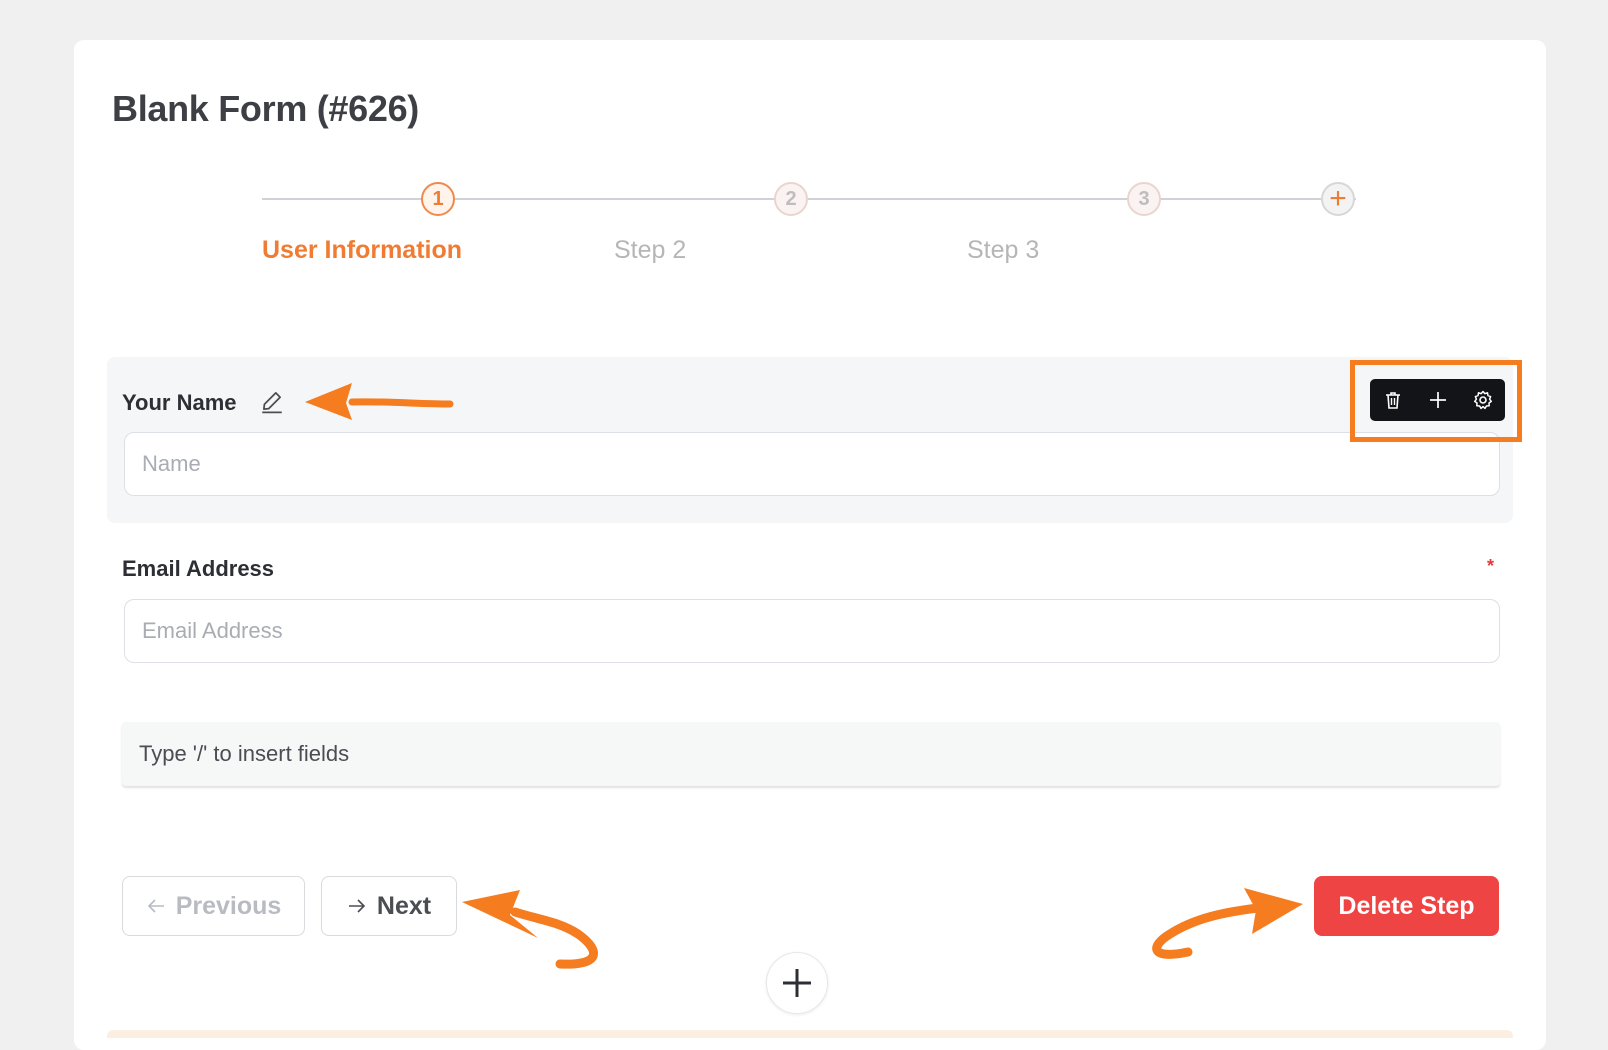  Describe the element at coordinates (1393, 400) in the screenshot. I see `trash-icon` at that location.